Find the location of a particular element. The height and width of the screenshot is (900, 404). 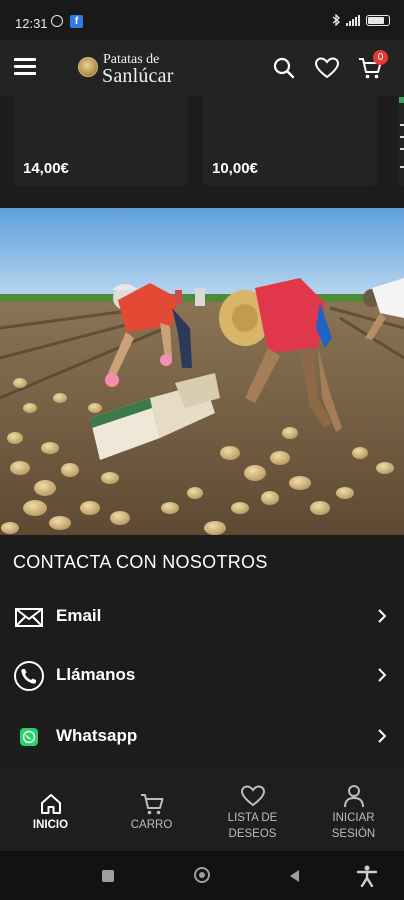

product-price: 14,00€ is located at coordinates (46, 168).